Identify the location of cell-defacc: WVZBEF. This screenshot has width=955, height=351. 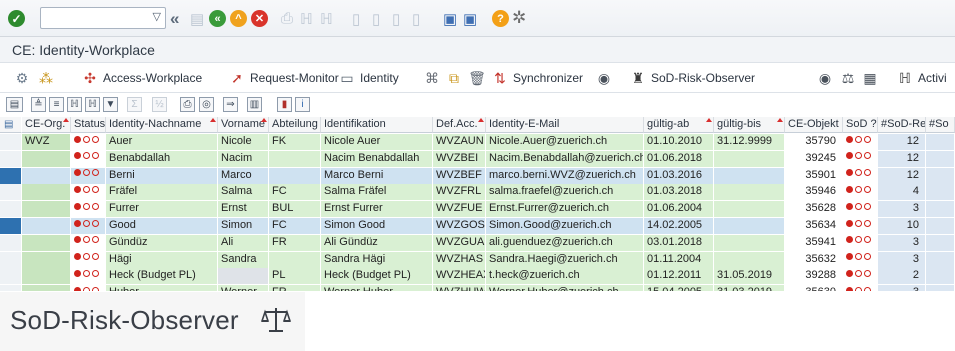
(459, 175).